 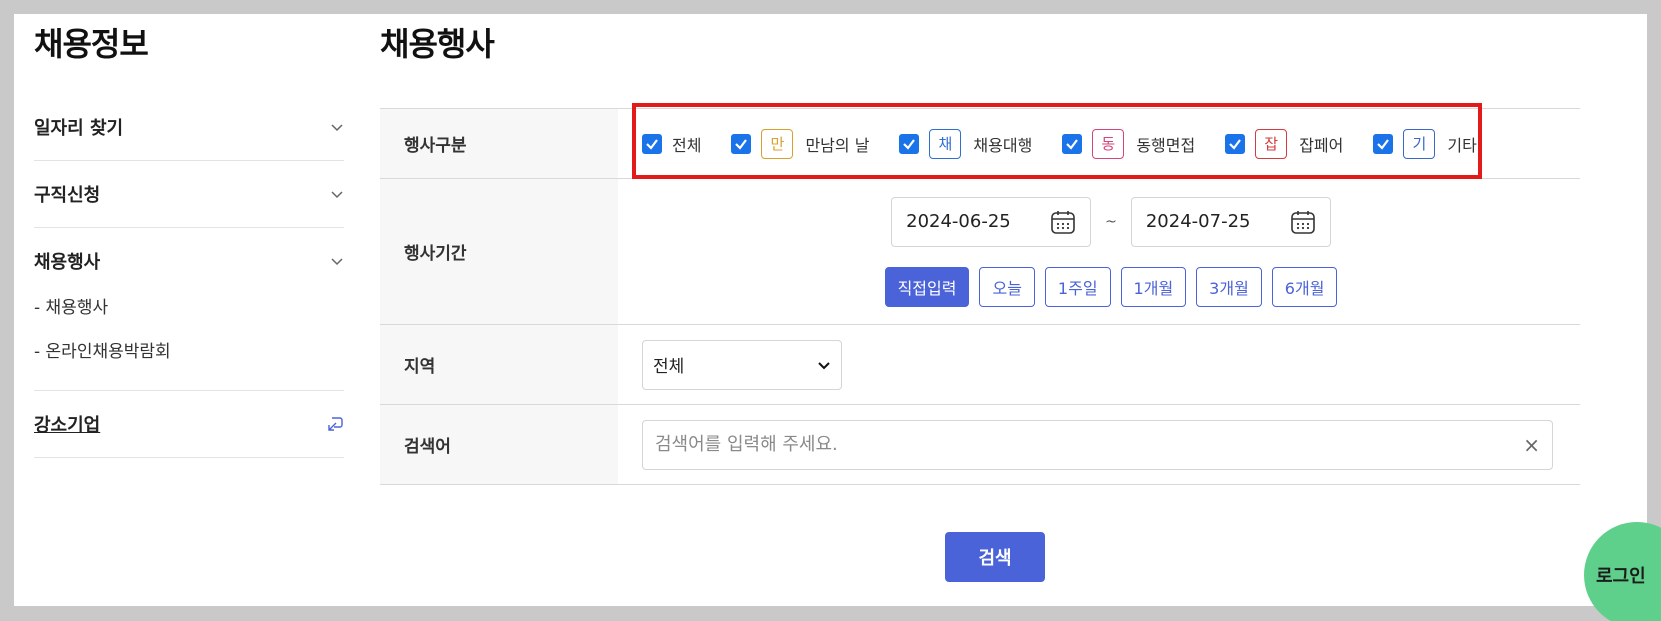 What do you see at coordinates (67, 195) in the screenshot?
I see `sidebar-item-label: 구직신청` at bounding box center [67, 195].